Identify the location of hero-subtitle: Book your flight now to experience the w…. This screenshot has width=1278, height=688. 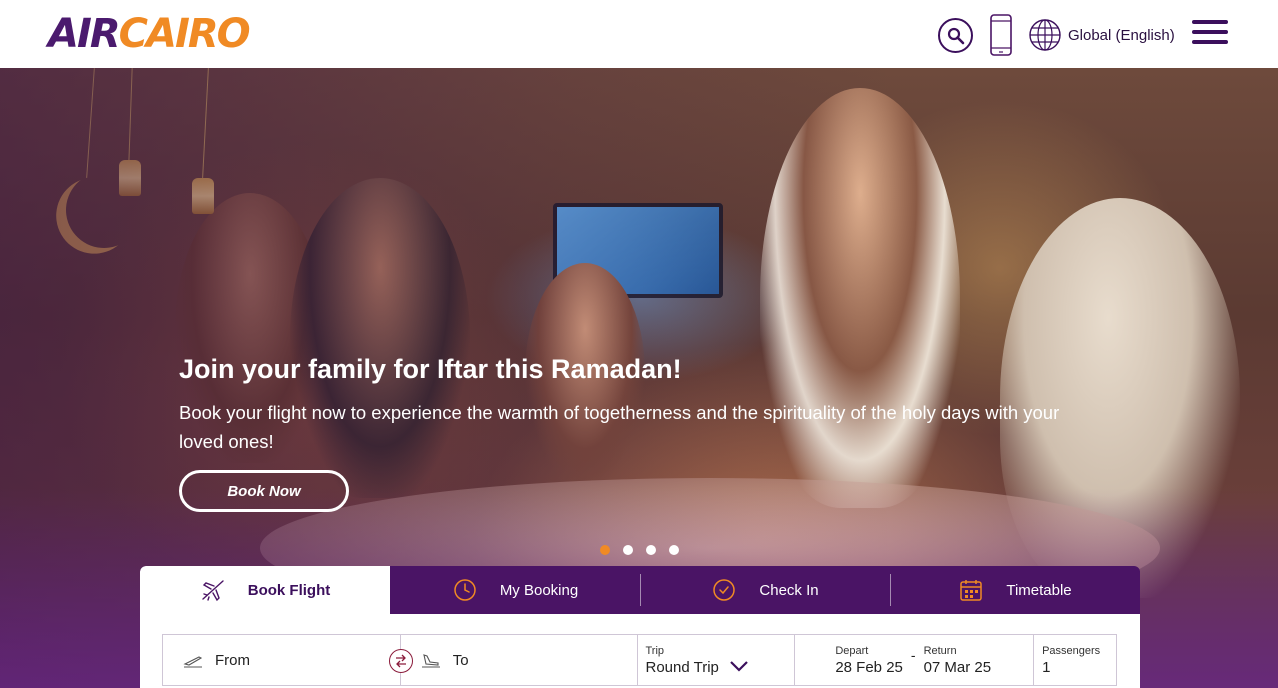
(619, 427).